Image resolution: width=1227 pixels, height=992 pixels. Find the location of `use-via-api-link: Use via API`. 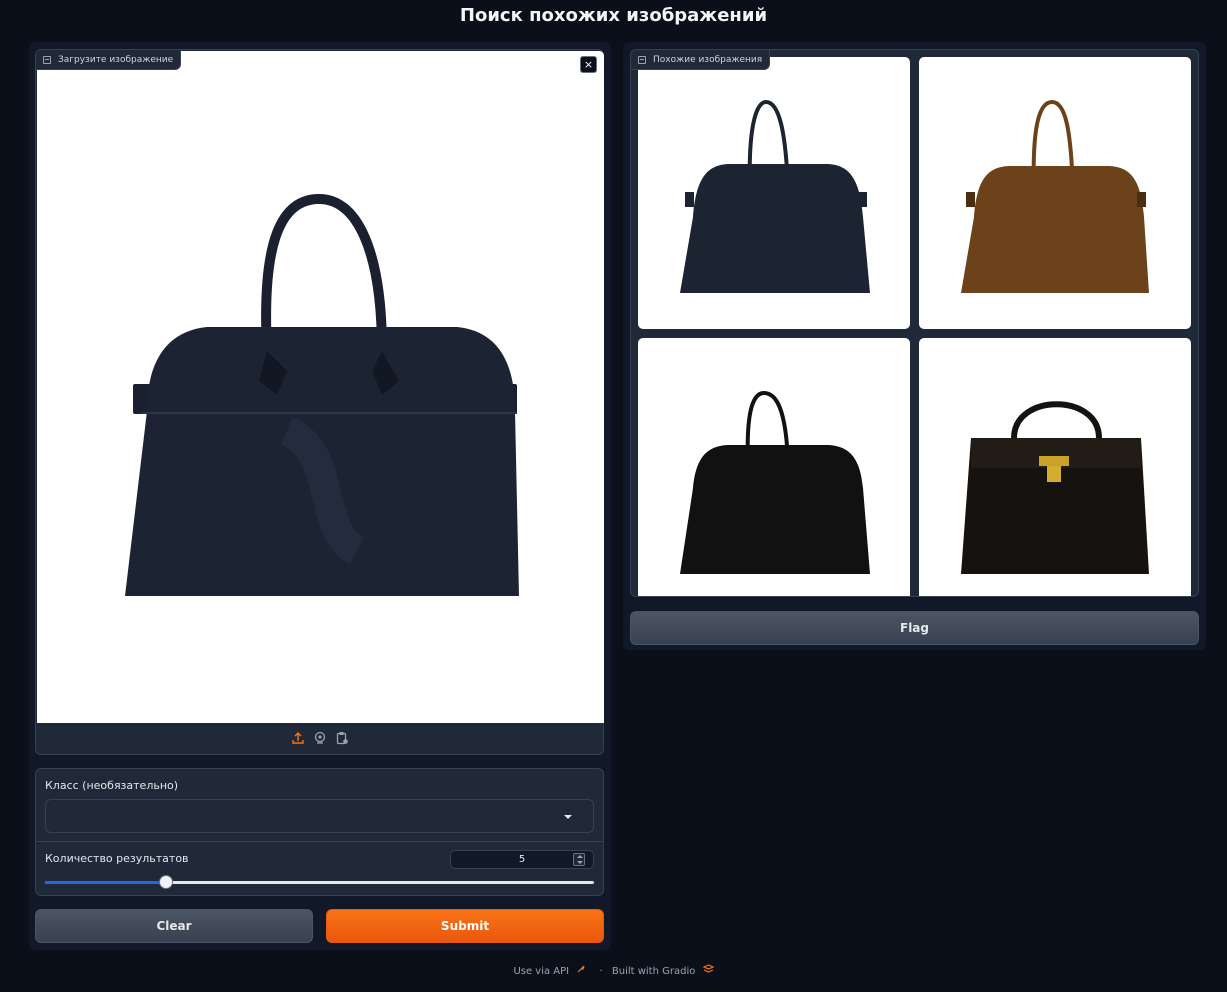

use-via-api-link: Use via API is located at coordinates (541, 971).